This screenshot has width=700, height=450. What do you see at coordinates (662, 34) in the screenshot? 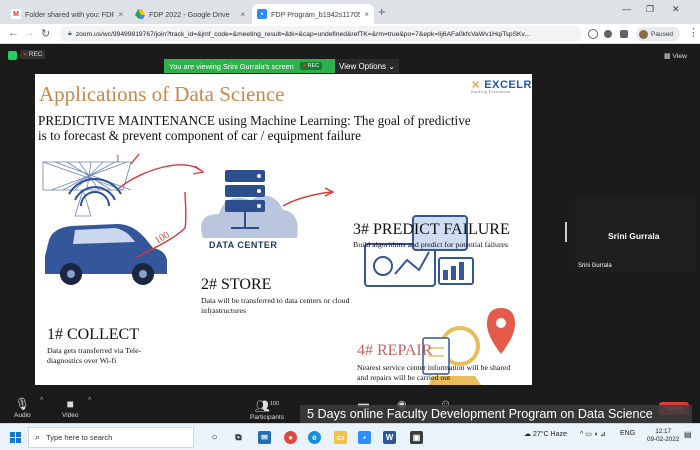
I see `profile-status: Paused` at bounding box center [662, 34].